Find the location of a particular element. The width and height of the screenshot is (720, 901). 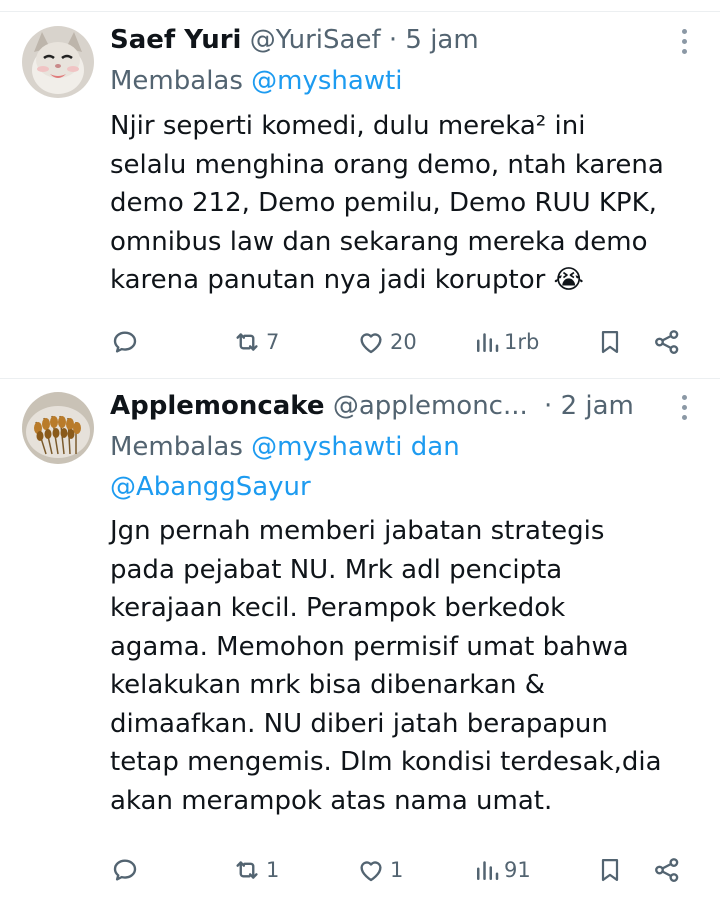

tweet-text-line: Jgn pernah memberi jabatan strategis is located at coordinates (357, 531).